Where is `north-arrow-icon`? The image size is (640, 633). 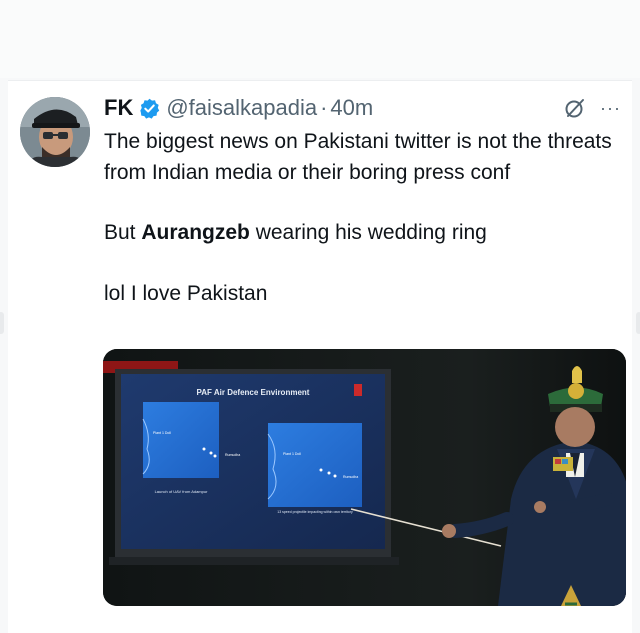
north-arrow-icon is located at coordinates (358, 390).